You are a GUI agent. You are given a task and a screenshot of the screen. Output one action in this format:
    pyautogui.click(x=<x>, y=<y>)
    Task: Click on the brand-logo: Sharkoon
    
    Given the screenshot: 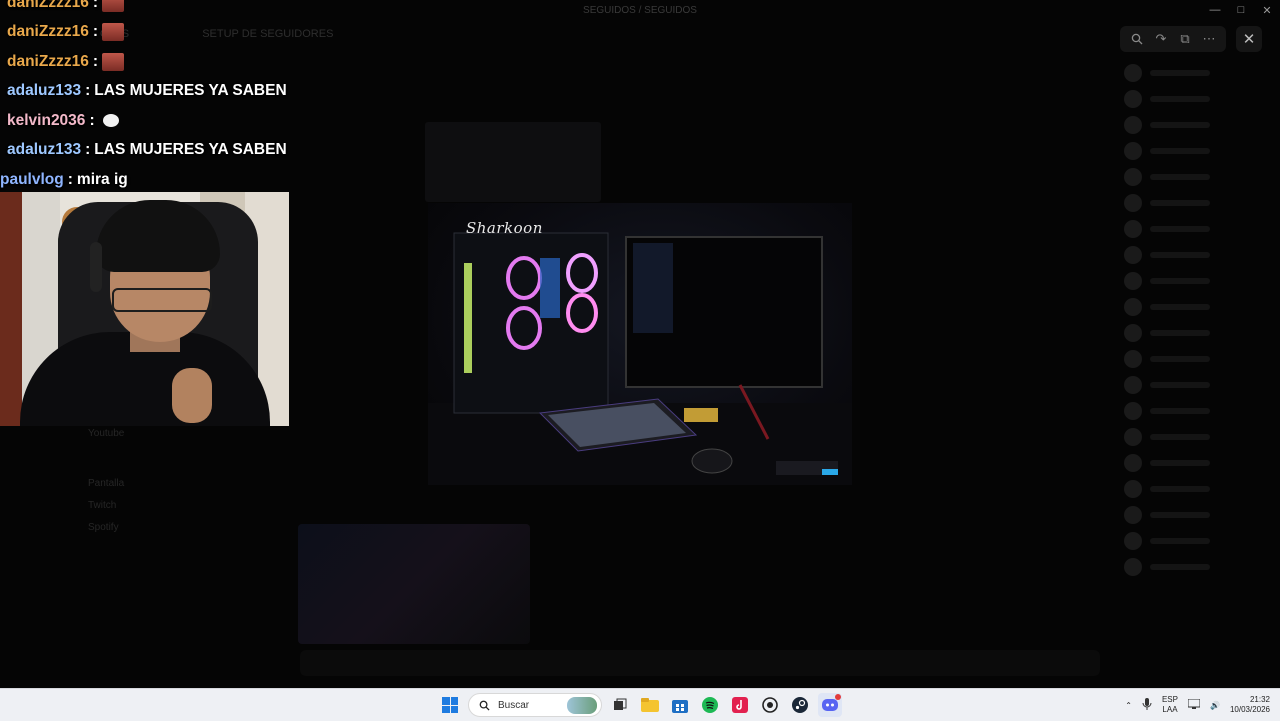 What is the action you would take?
    pyautogui.click(x=504, y=228)
    